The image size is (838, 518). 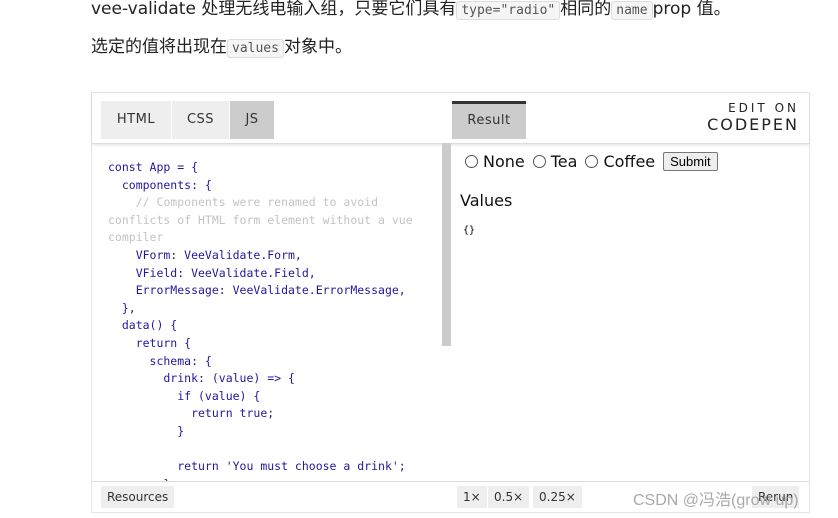 What do you see at coordinates (471, 161) in the screenshot?
I see `radio-none` at bounding box center [471, 161].